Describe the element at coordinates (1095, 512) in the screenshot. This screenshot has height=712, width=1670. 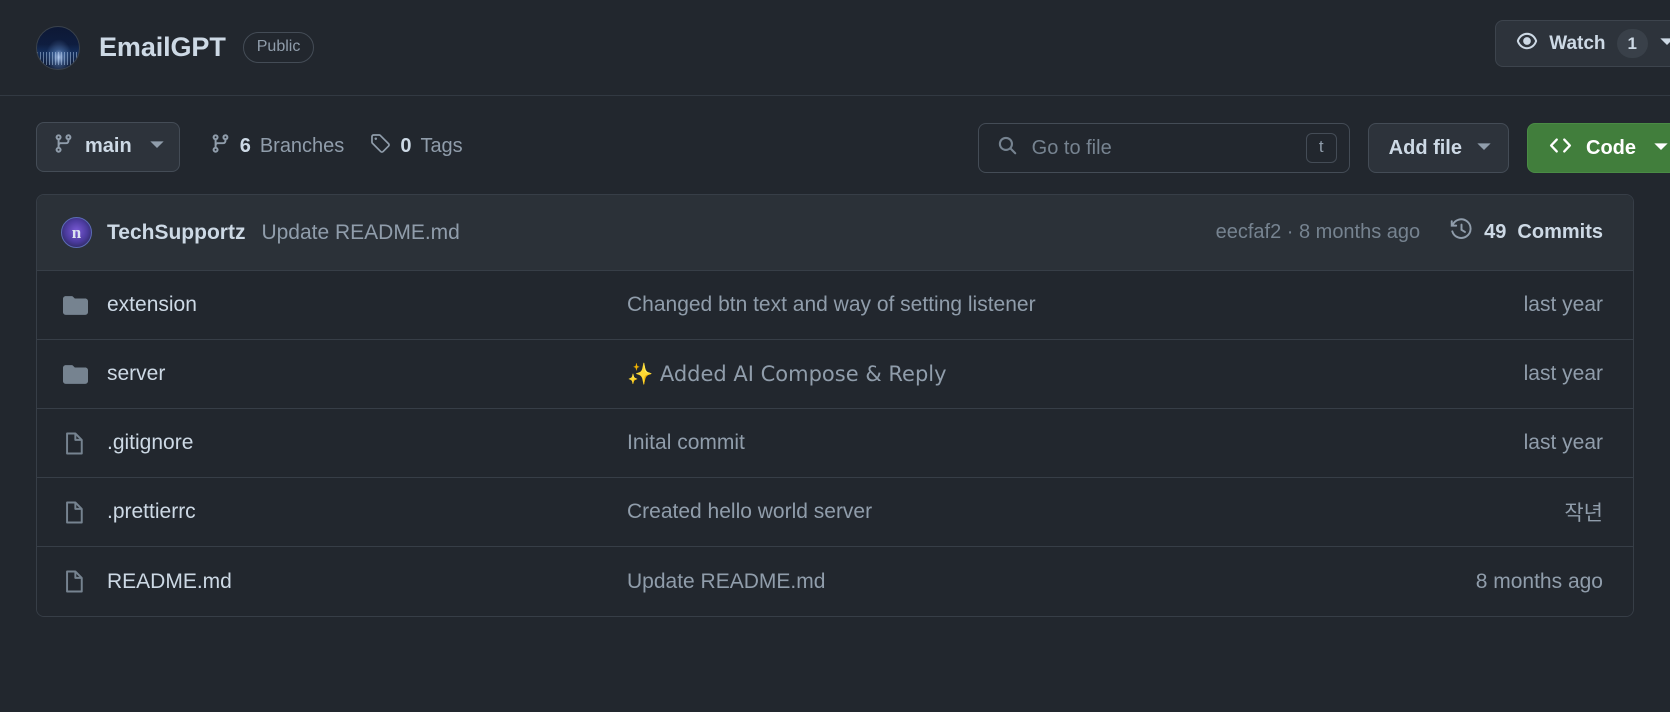
I see `file-commit-message: Created hello world server` at that location.